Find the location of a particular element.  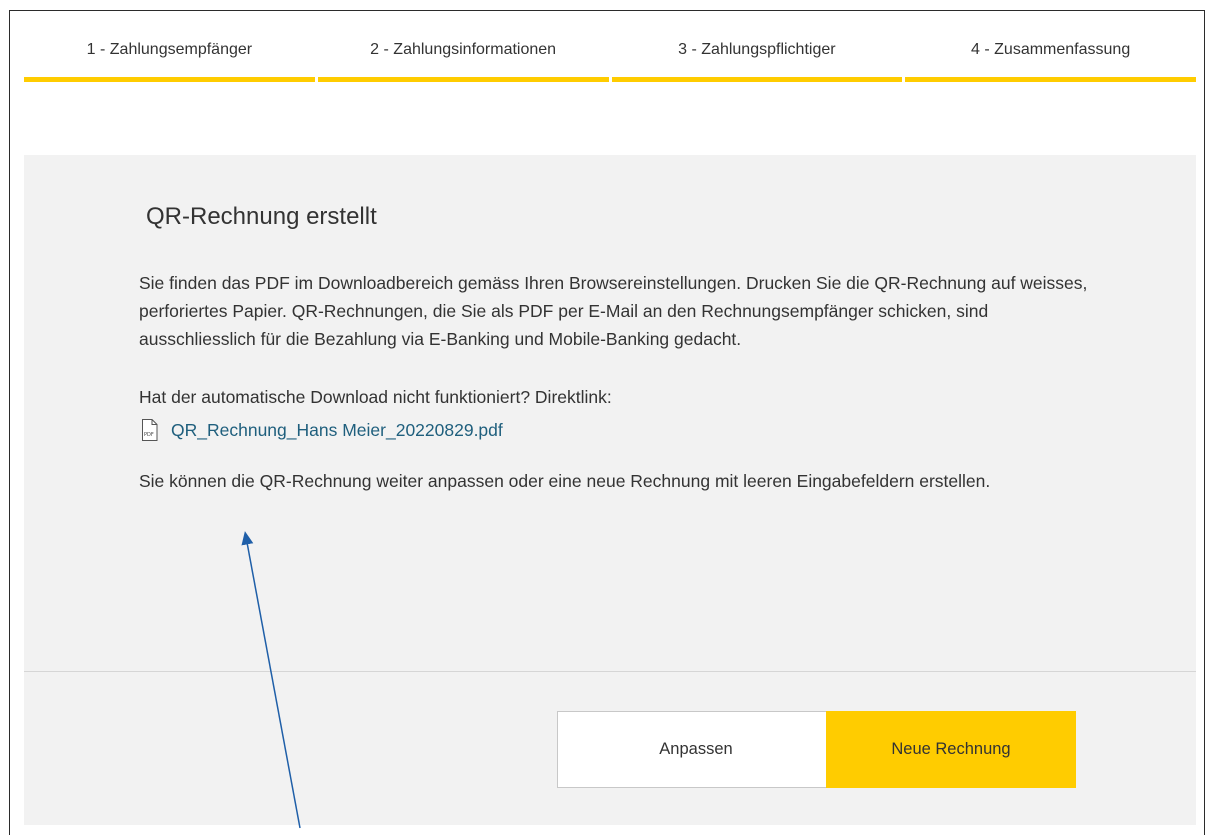

step-payment-info: 2 - Zahlungsinformationen is located at coordinates (463, 60).